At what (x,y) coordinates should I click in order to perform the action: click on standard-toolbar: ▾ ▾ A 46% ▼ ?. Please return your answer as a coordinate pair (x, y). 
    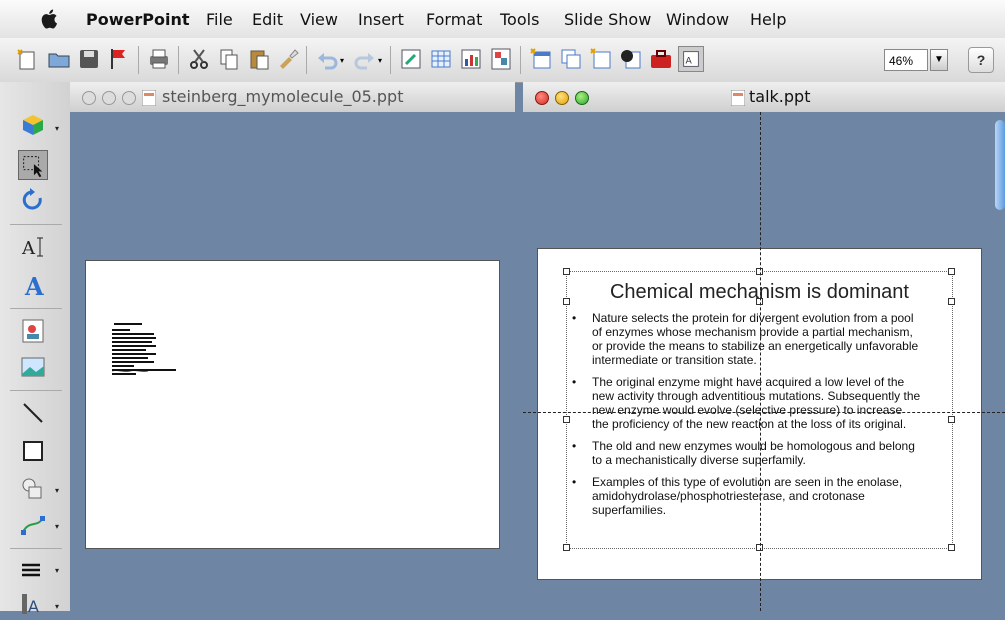
    Looking at the image, I should click on (502, 60).